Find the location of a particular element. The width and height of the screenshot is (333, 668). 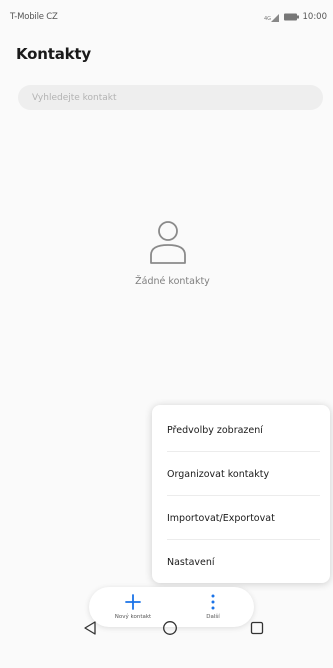

person-icon is located at coordinates (168, 242).